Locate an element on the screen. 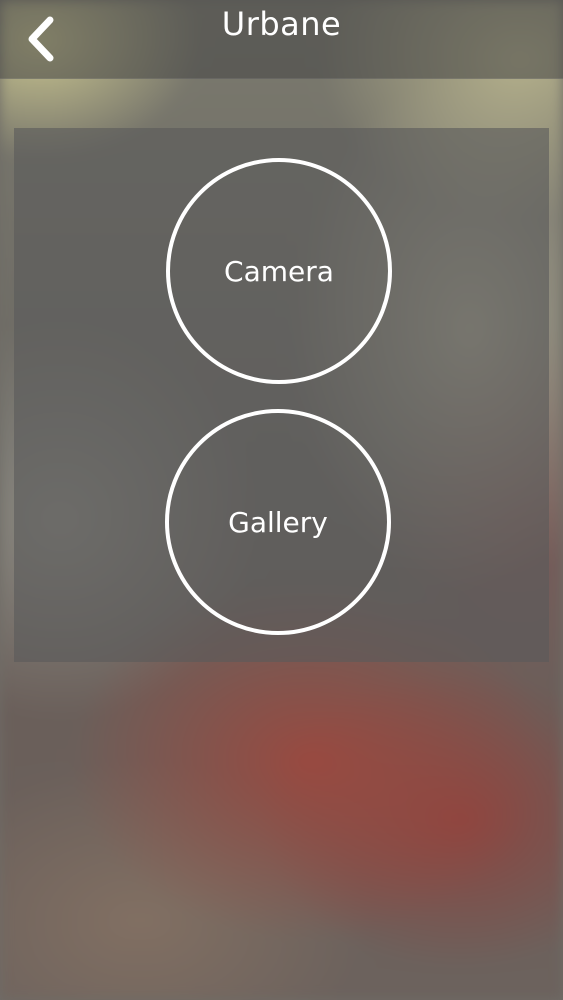 This screenshot has height=1000, width=563. camera-button-label: Camera is located at coordinates (279, 271).